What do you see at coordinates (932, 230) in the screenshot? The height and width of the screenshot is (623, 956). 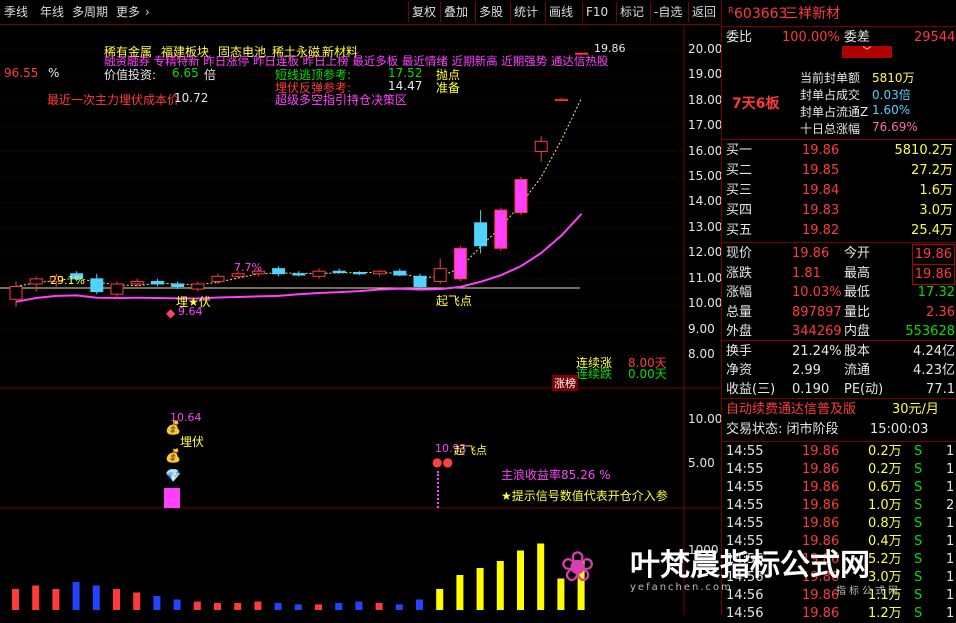 I see `orderbook-volume: 25.4万` at bounding box center [932, 230].